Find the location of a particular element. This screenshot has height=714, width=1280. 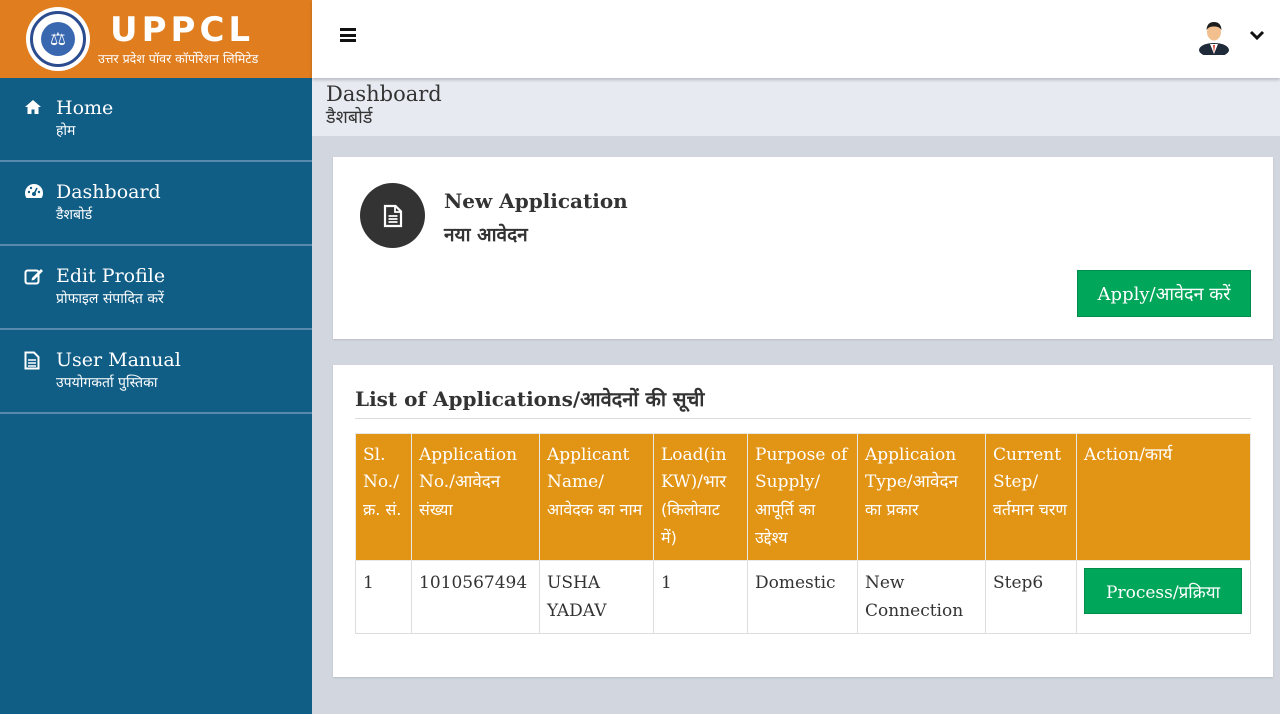

sidebar-item-label-hi: डैशबोर्ड is located at coordinates (74, 215).